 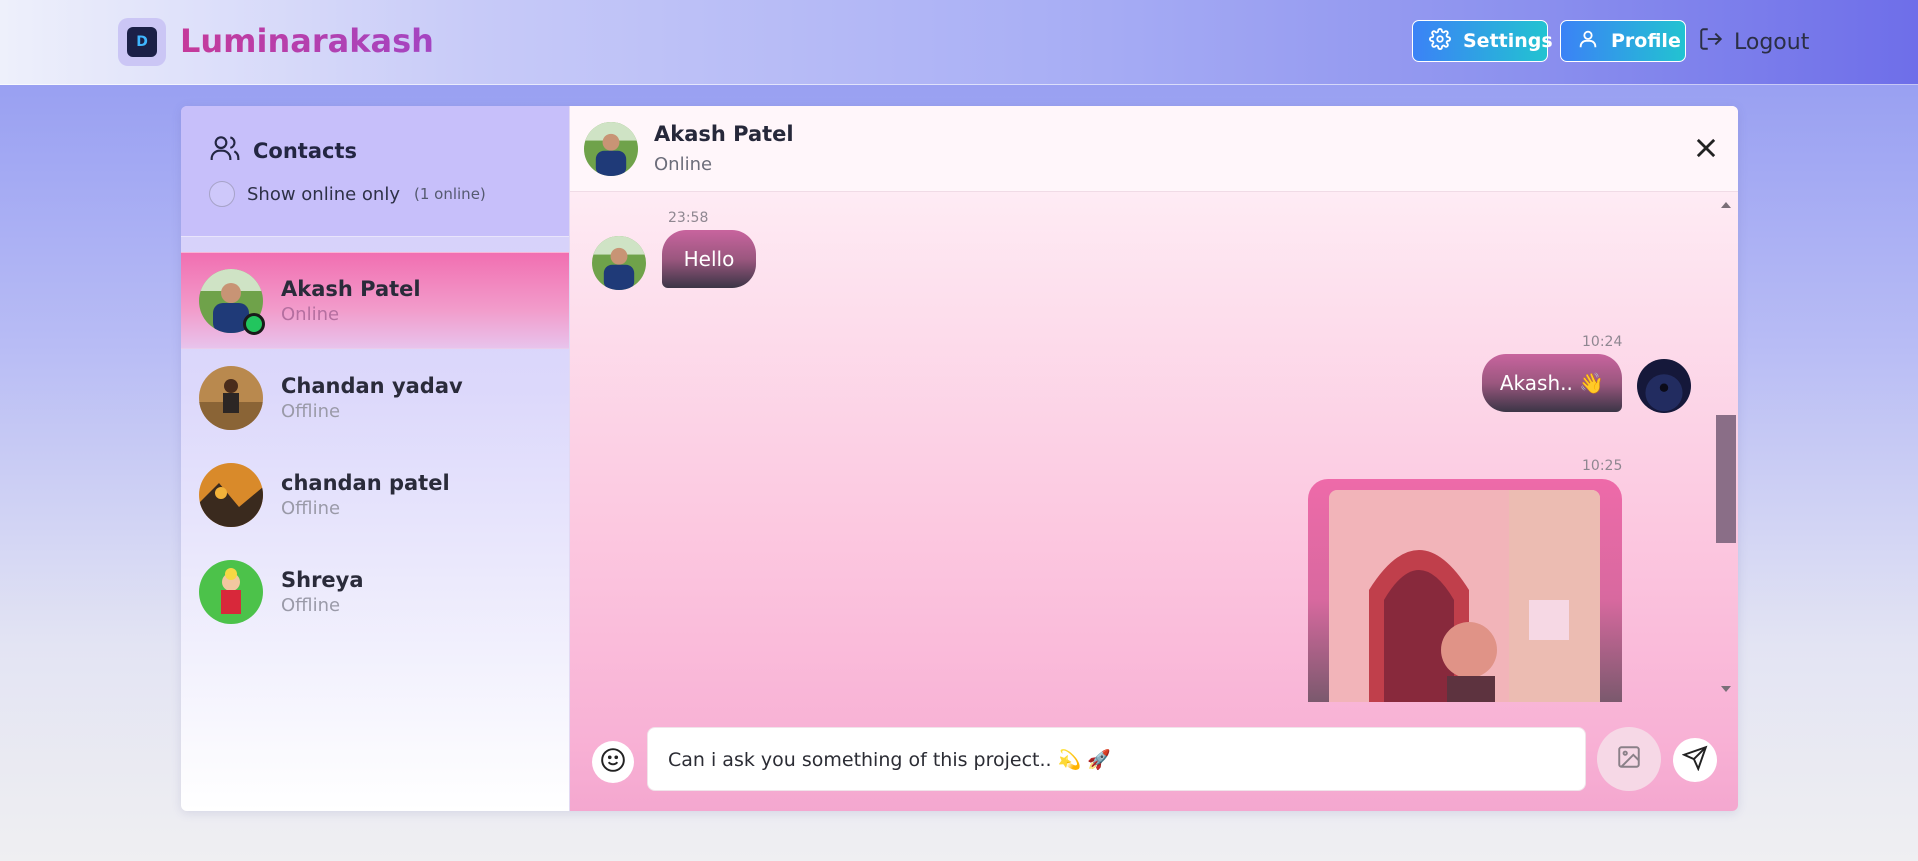 I want to click on scrollbar-thumb, so click(x=1726, y=479).